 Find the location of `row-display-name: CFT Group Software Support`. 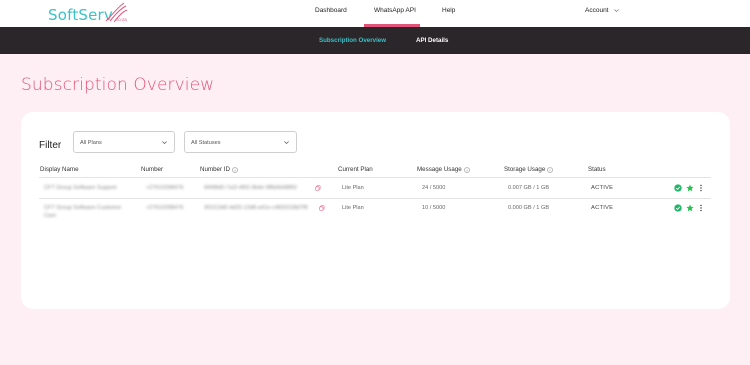

row-display-name: CFT Group Software Support is located at coordinates (80, 188).